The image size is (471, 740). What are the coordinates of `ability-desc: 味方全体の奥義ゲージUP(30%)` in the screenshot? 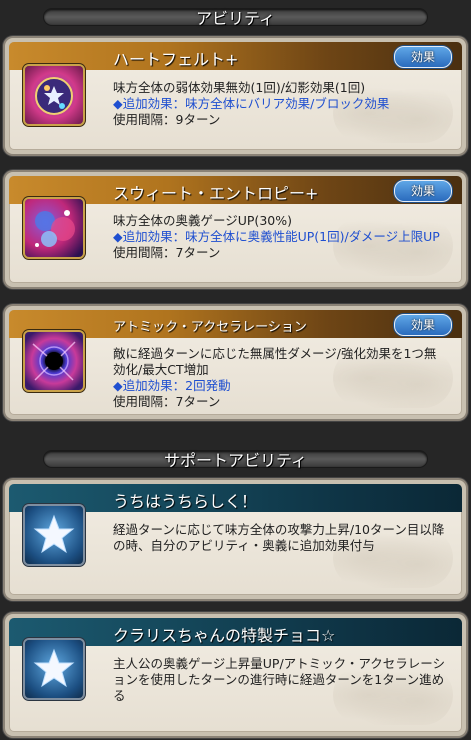 It's located at (202, 220).